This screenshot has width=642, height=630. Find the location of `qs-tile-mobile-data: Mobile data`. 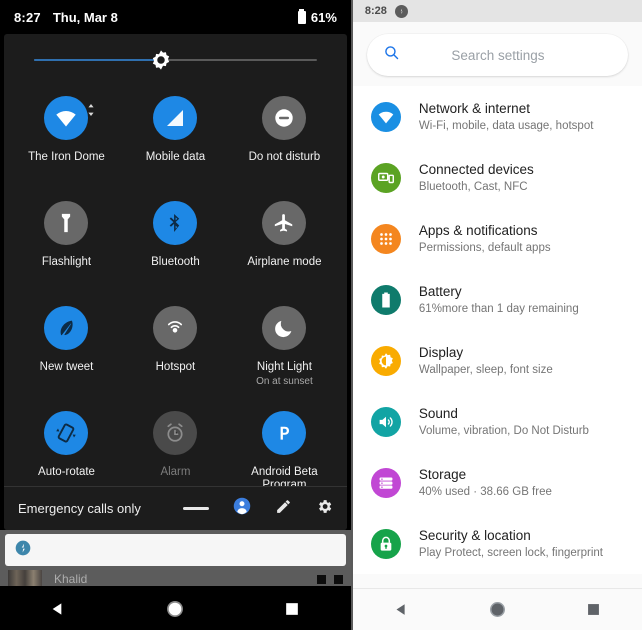

qs-tile-mobile-data: Mobile data is located at coordinates (175, 138).